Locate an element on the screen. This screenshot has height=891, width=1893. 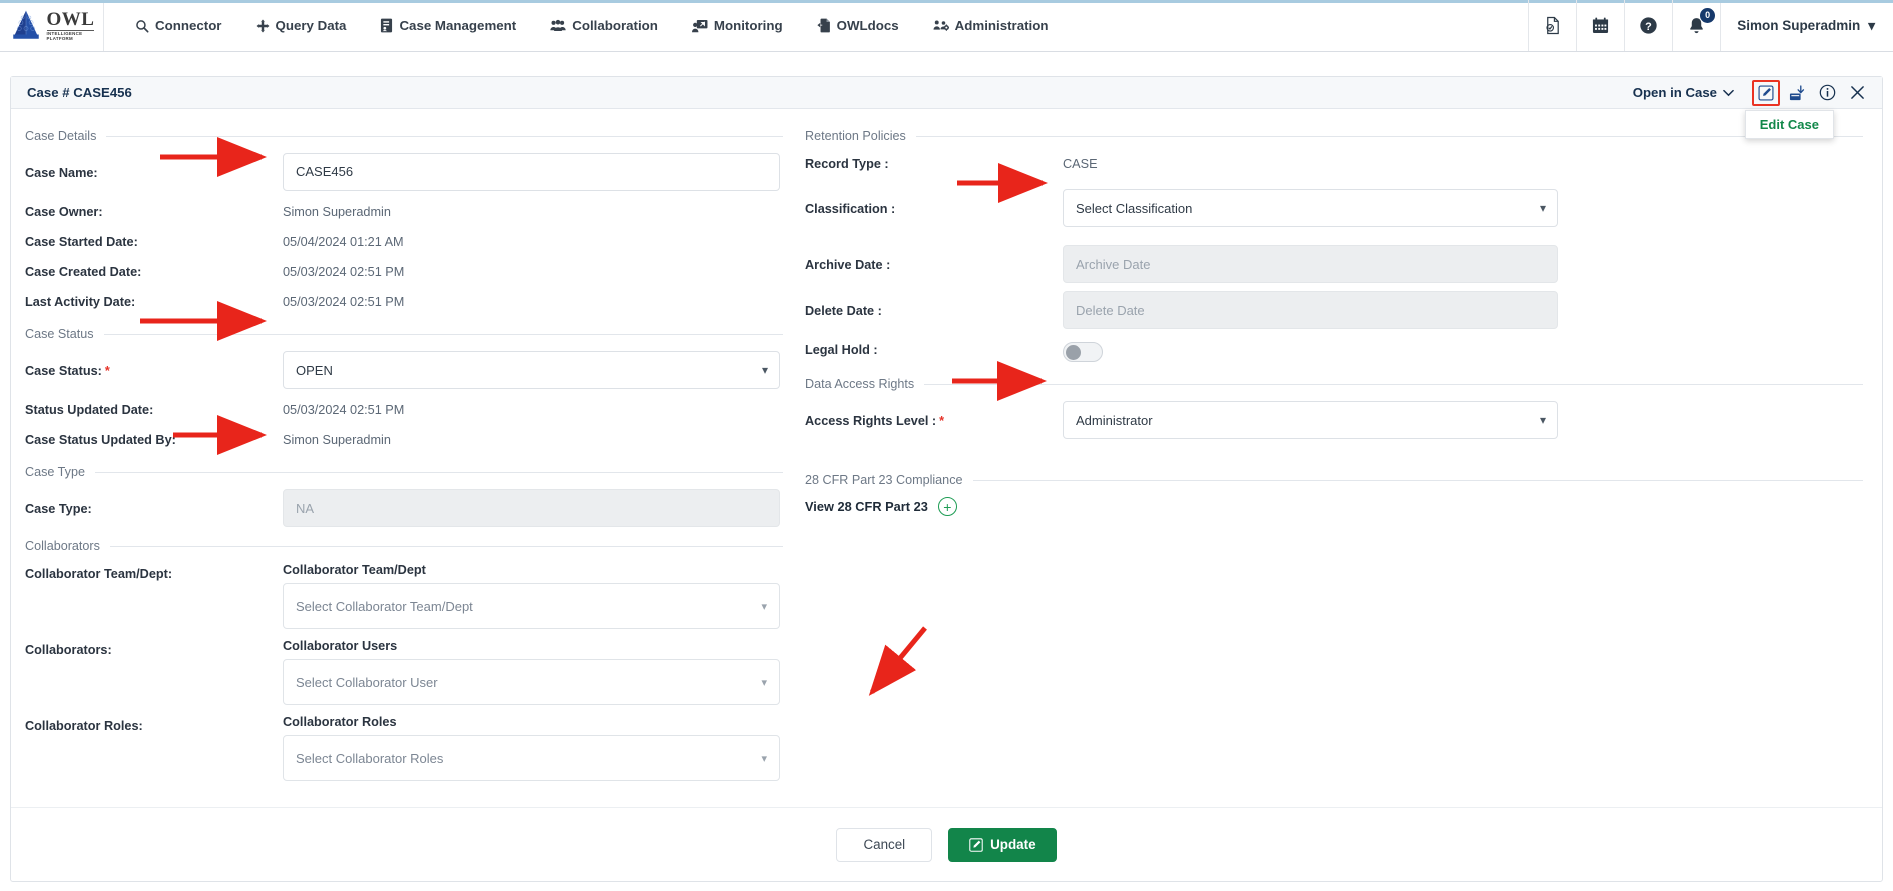
section-collaborators: Collaborators is located at coordinates (404, 546).